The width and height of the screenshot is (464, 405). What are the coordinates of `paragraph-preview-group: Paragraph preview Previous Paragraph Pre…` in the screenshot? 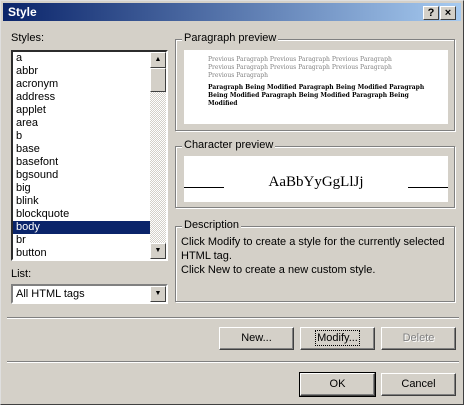 It's located at (315, 81).